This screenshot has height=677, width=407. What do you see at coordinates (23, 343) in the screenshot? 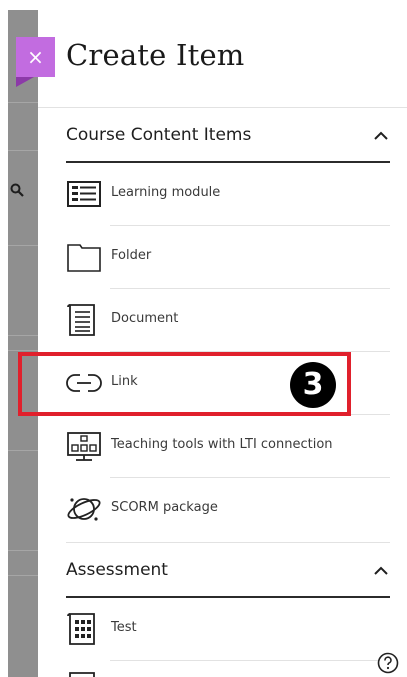
I see `background-page` at bounding box center [23, 343].